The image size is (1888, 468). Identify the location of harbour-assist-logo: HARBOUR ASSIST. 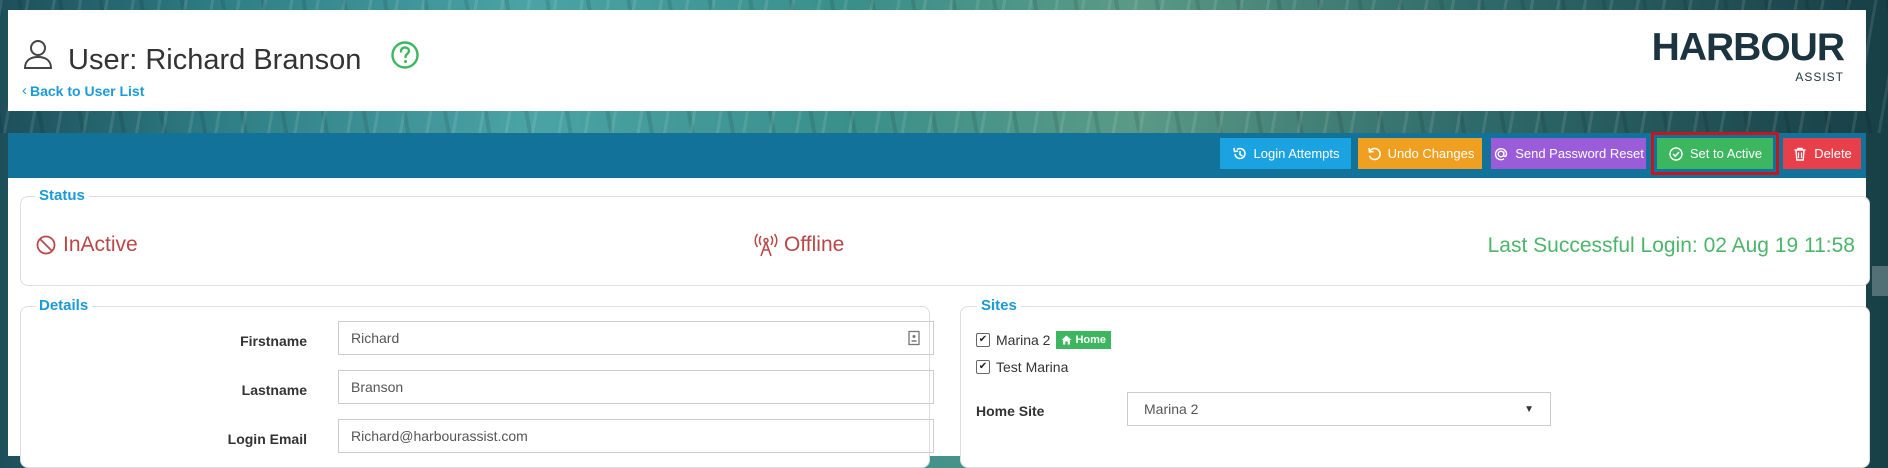
(1746, 56).